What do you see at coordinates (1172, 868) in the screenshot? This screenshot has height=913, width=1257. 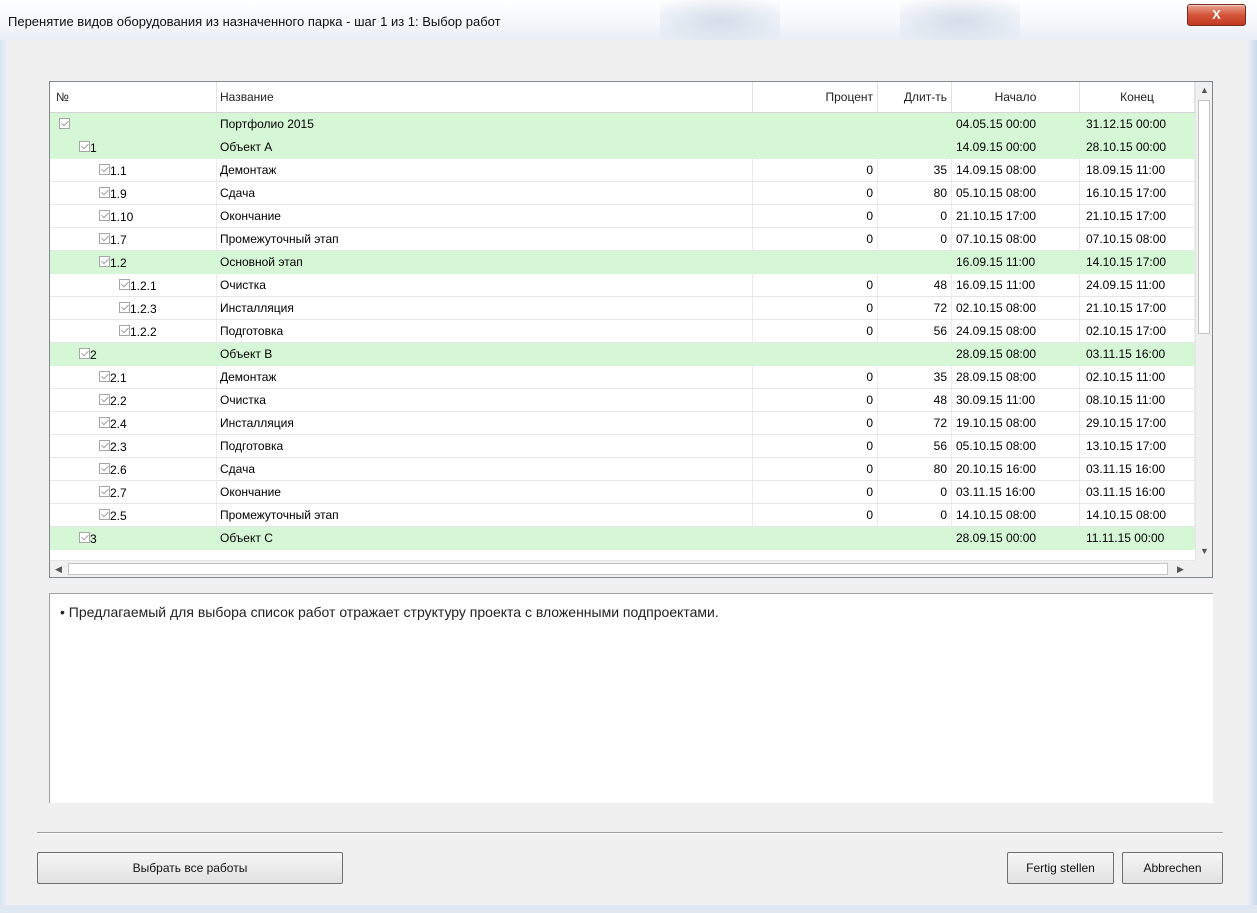 I see `cancel-button: Abbrechen` at bounding box center [1172, 868].